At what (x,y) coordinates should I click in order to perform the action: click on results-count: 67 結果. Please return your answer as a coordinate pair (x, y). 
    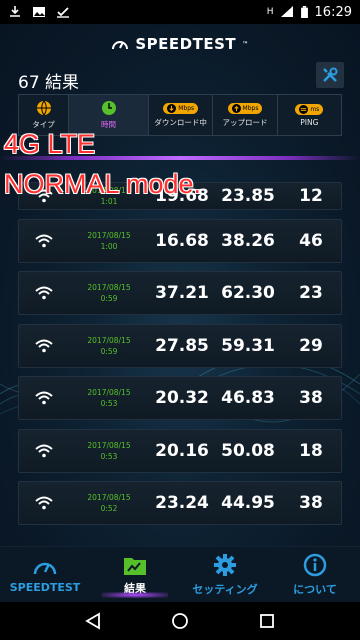
    Looking at the image, I should click on (49, 83).